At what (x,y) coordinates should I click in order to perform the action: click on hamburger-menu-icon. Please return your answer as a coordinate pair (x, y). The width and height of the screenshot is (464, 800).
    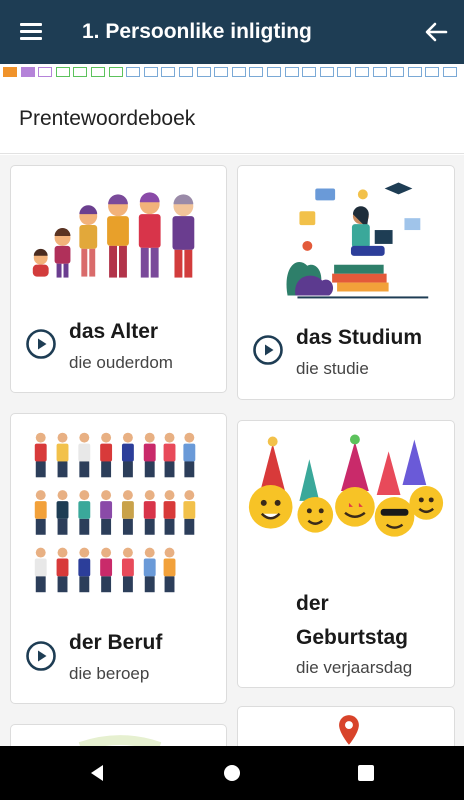
    Looking at the image, I should click on (32, 32).